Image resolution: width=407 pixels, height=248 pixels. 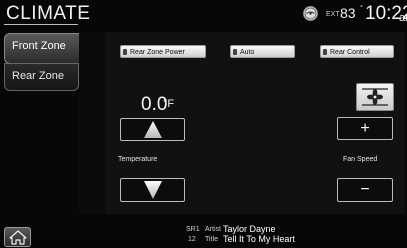 I want to click on title-divider, so click(x=41, y=24).